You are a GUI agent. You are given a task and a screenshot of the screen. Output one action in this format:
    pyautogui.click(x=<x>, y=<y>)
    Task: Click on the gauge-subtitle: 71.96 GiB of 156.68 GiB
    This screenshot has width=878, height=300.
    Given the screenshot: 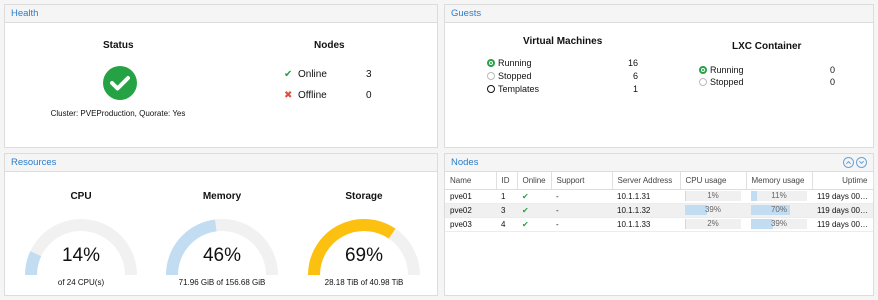 What is the action you would take?
    pyautogui.click(x=222, y=282)
    